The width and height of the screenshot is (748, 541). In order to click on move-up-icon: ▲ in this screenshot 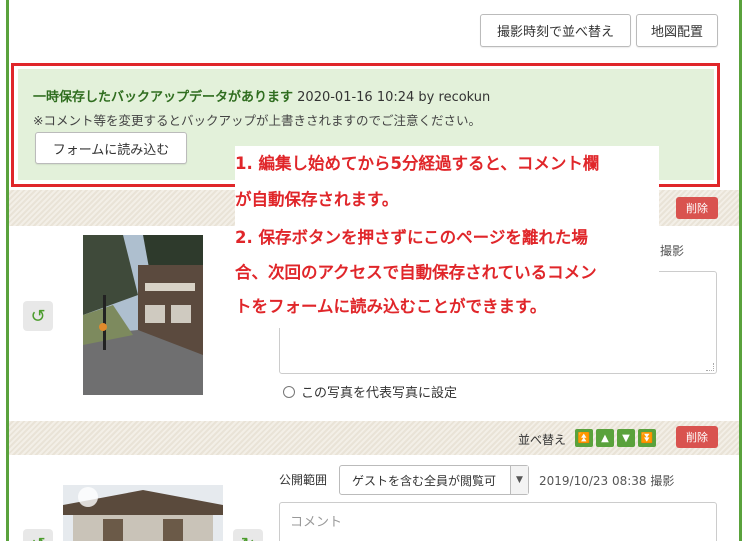, I will do `click(605, 438)`.